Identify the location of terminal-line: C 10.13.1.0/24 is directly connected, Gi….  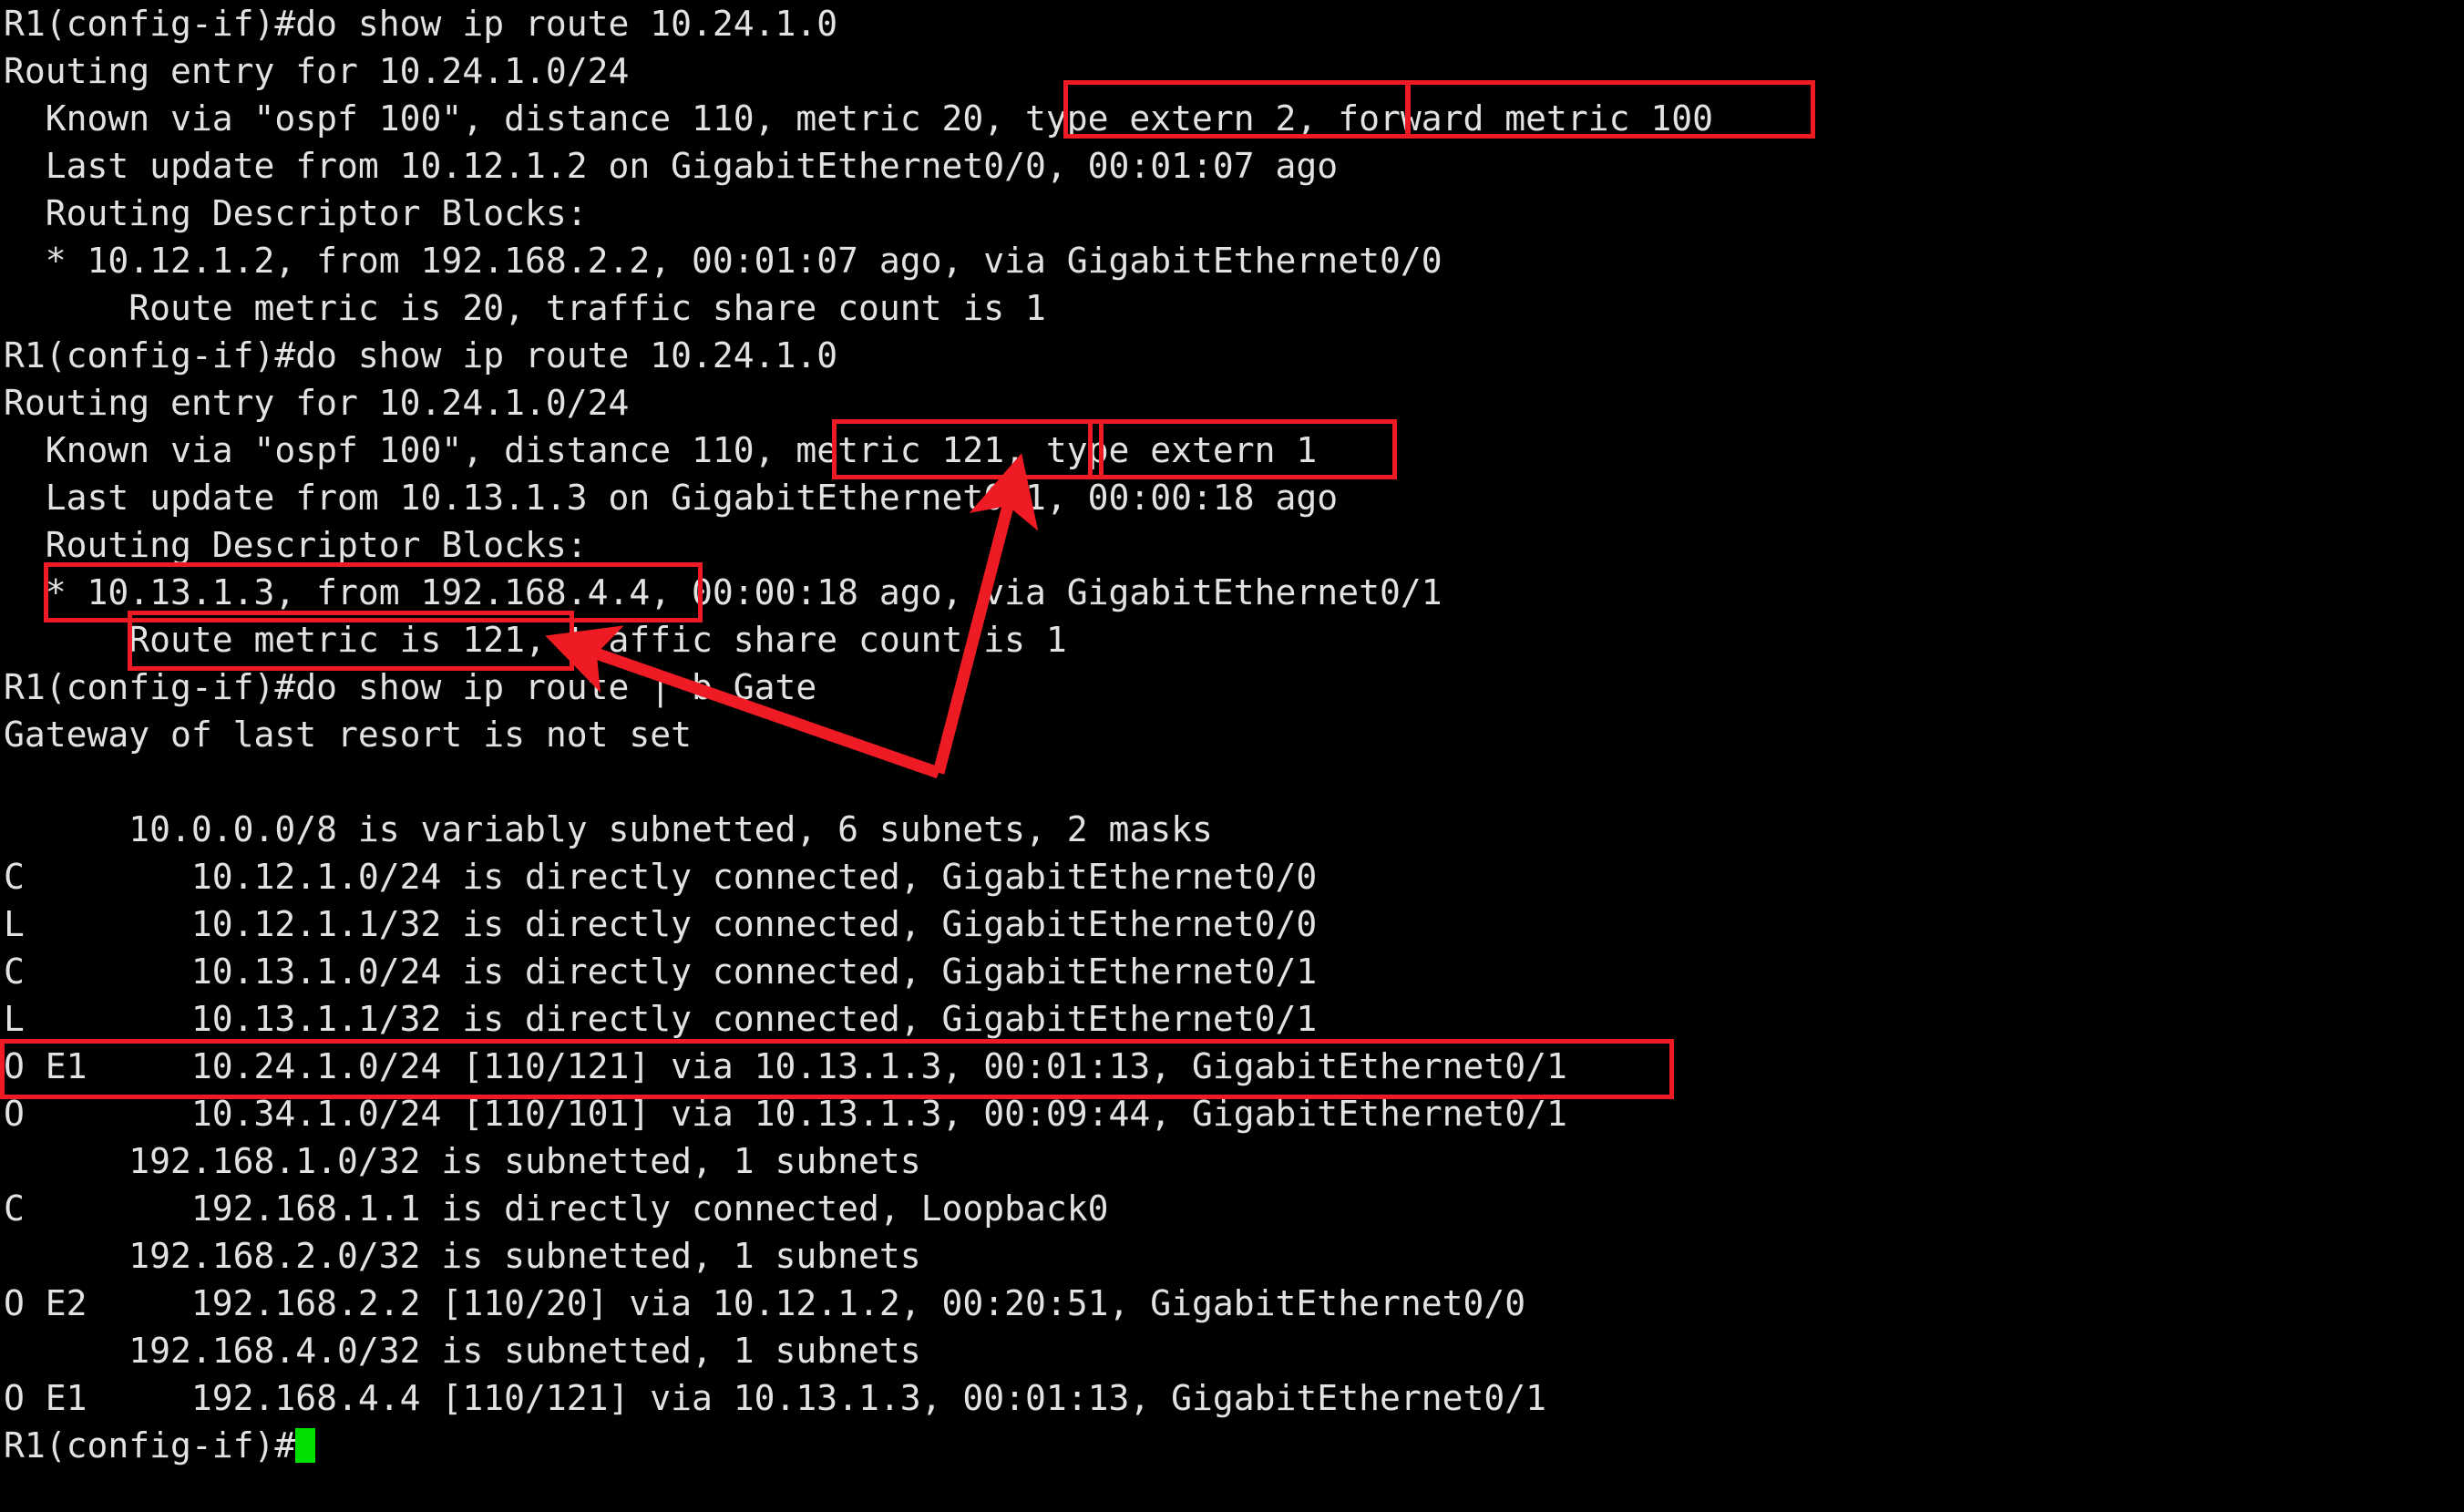
(661, 971).